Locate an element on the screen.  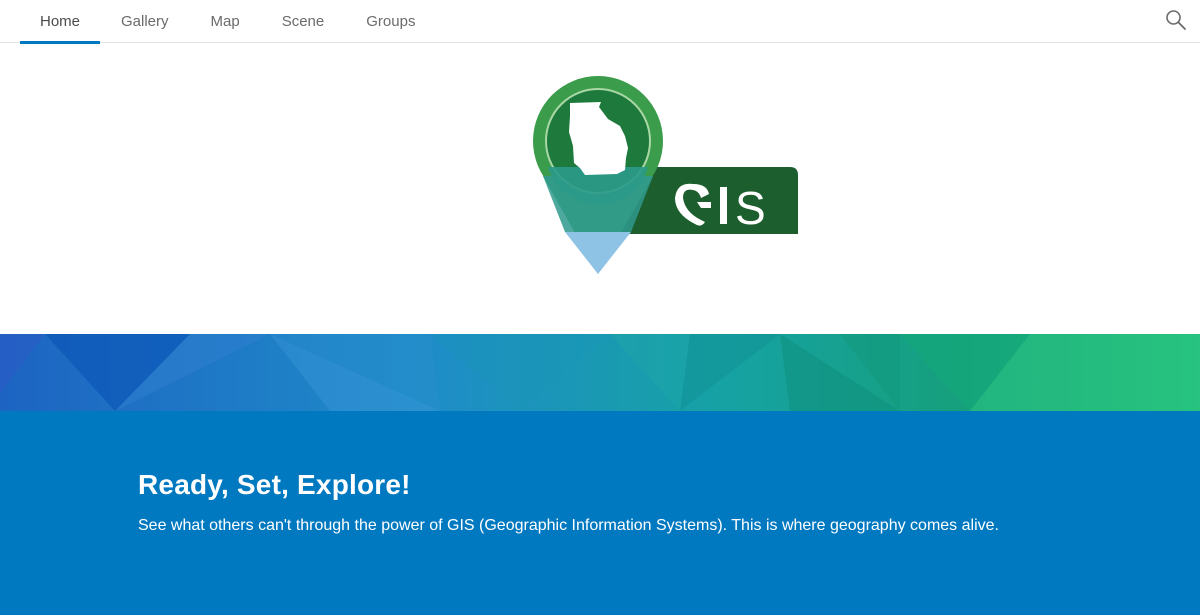
banner-graphic is located at coordinates (600, 372).